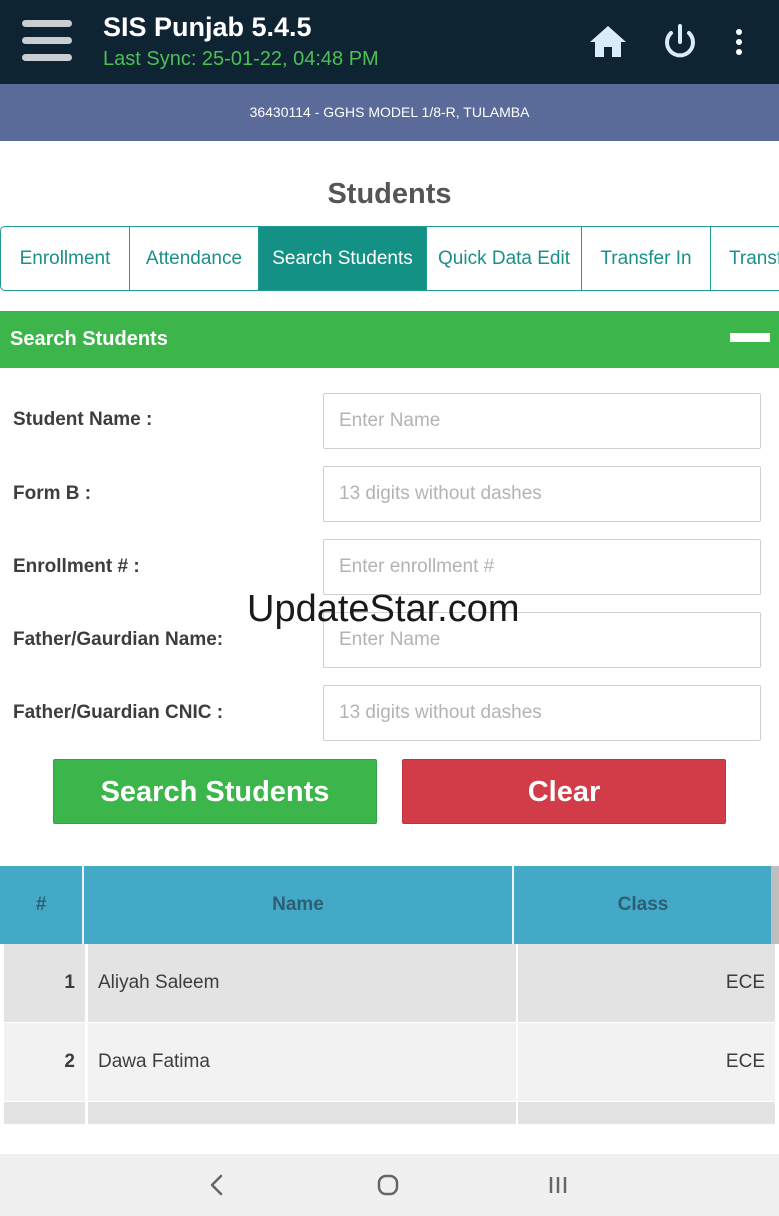  I want to click on form-b-input, so click(542, 494).